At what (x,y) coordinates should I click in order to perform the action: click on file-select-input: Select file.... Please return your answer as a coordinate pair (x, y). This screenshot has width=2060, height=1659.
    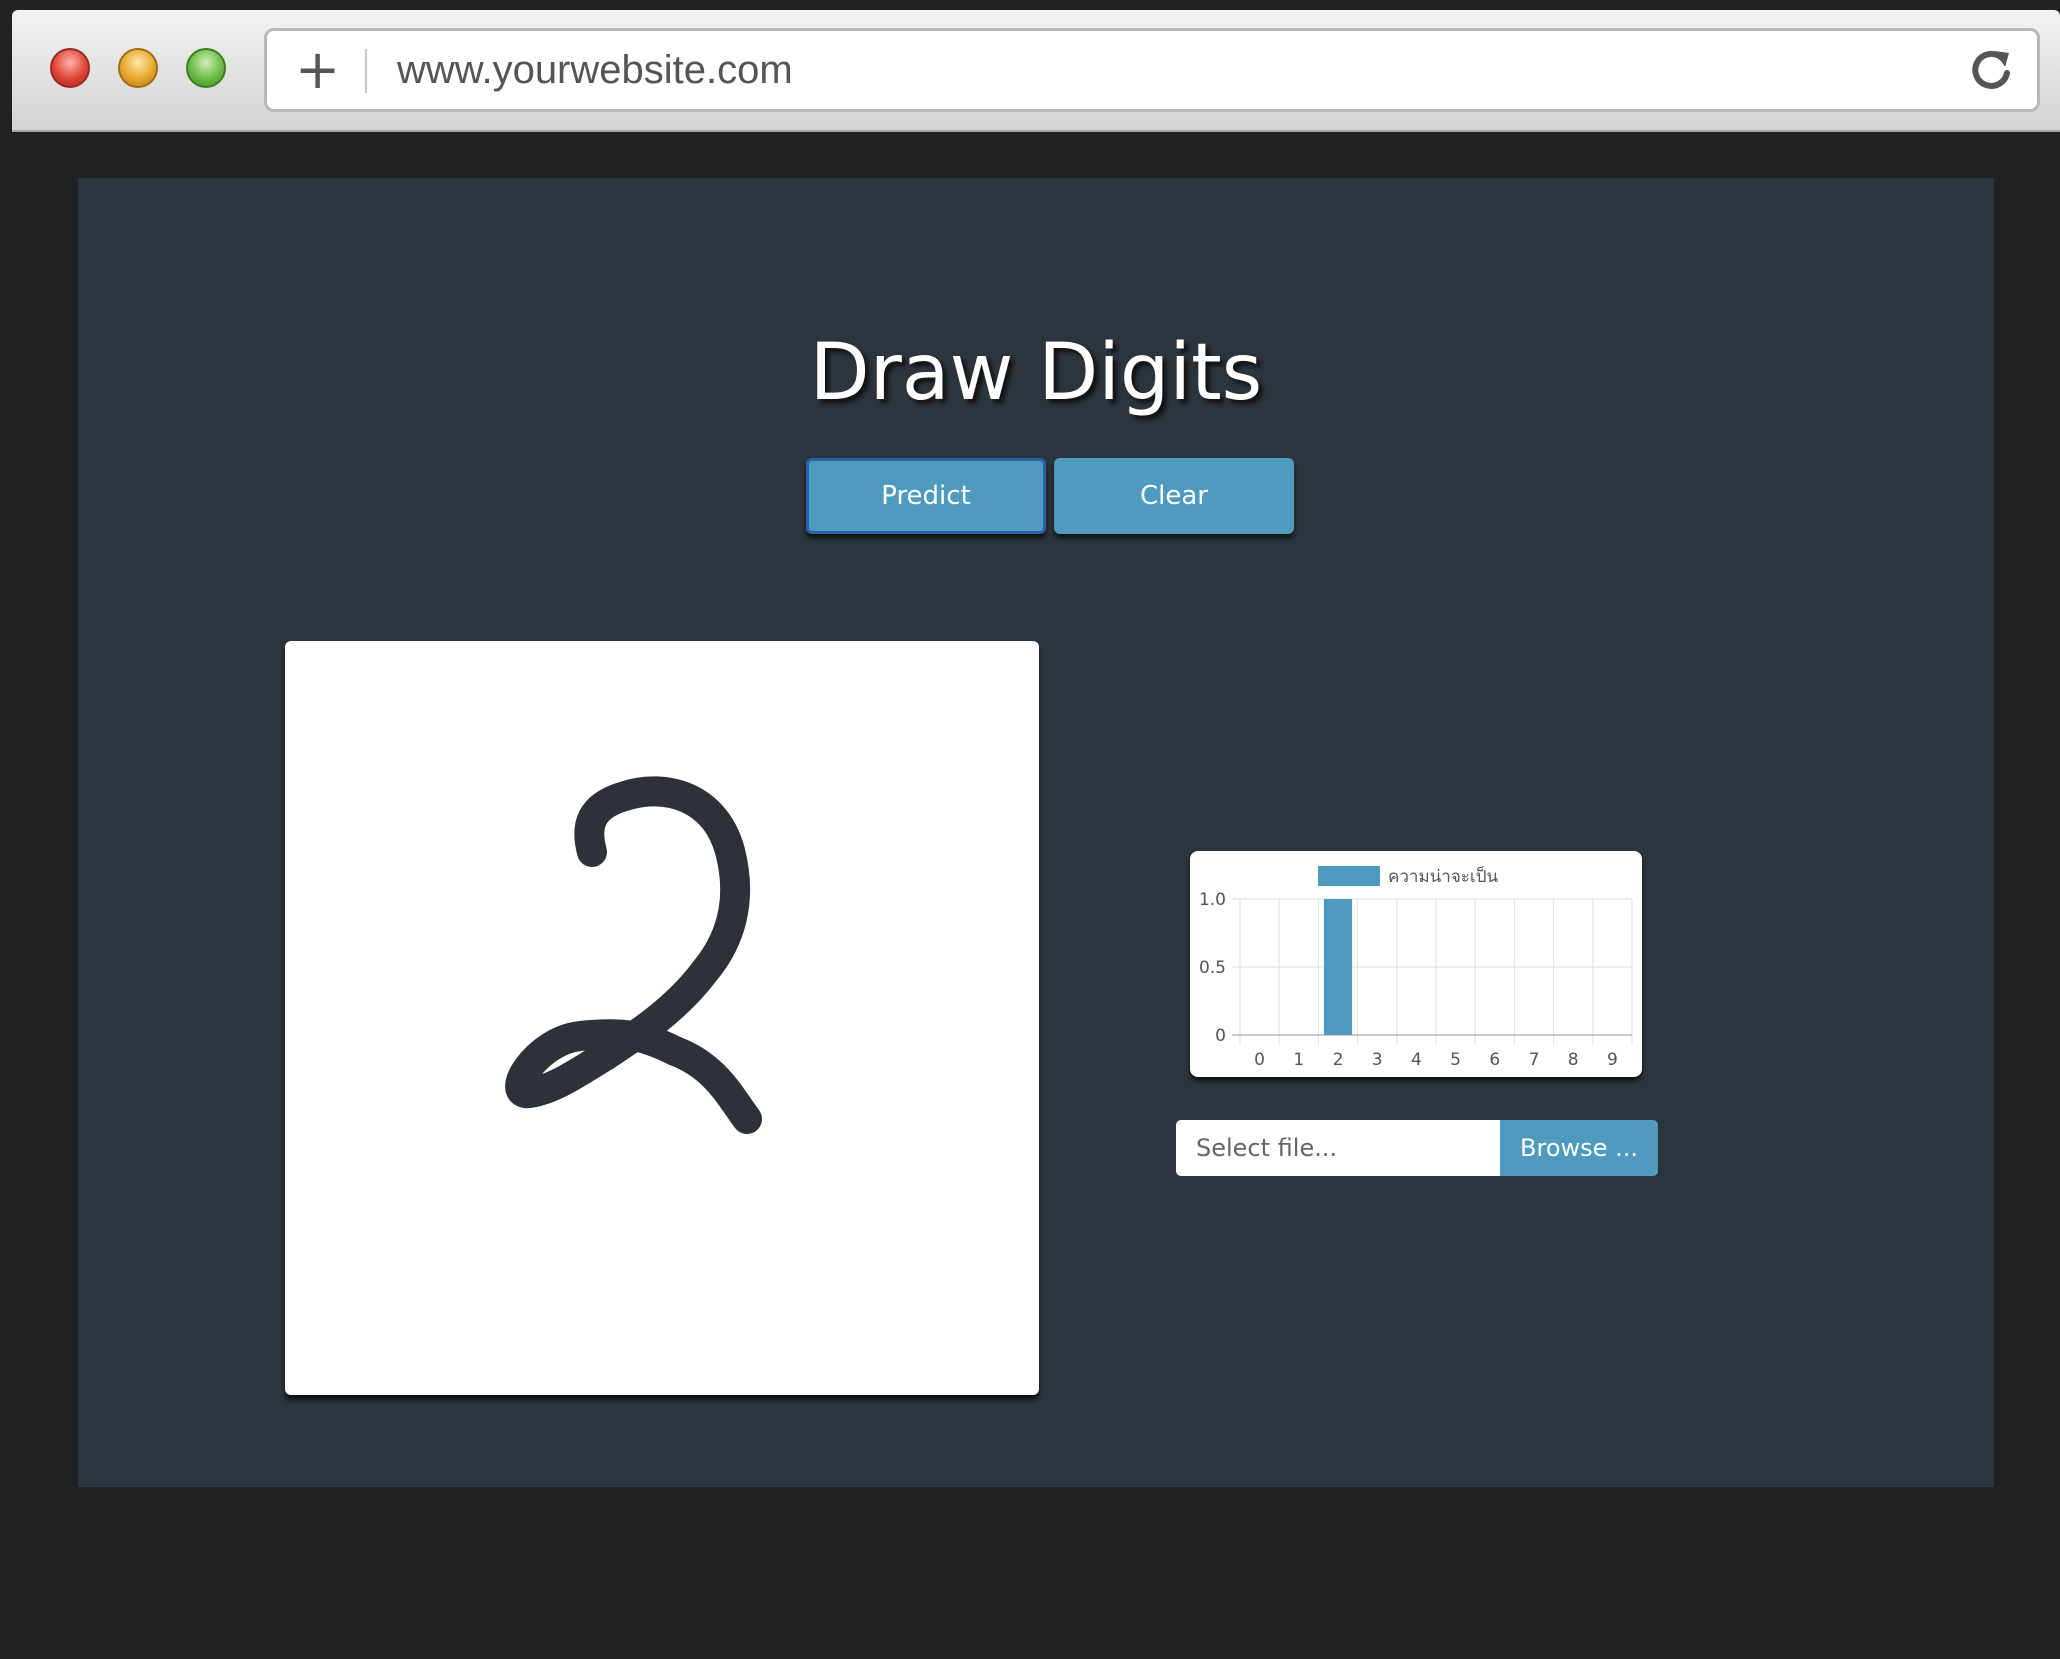
    Looking at the image, I should click on (1338, 1148).